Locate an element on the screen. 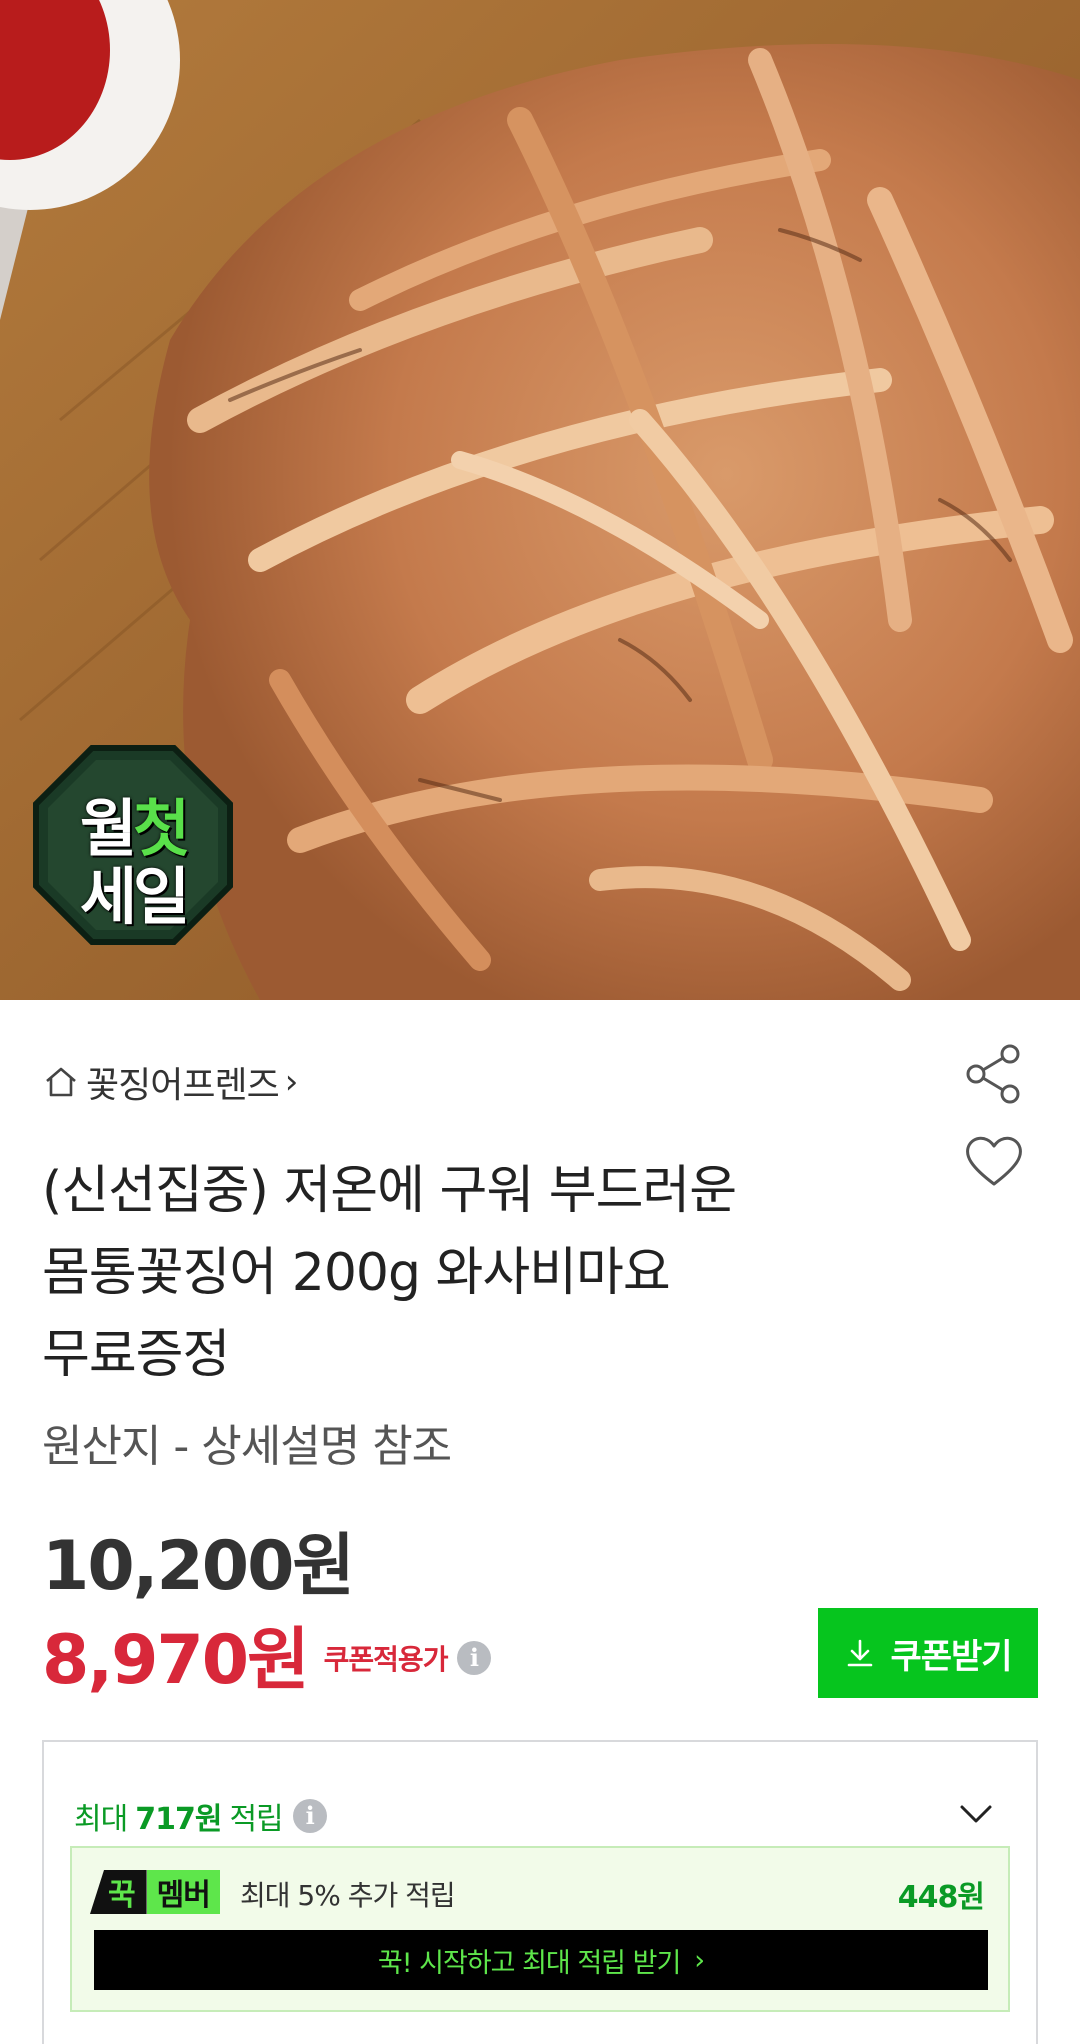  membership-start-button: 꾹! 시작하고 최대 적립 받기 › is located at coordinates (541, 1960).